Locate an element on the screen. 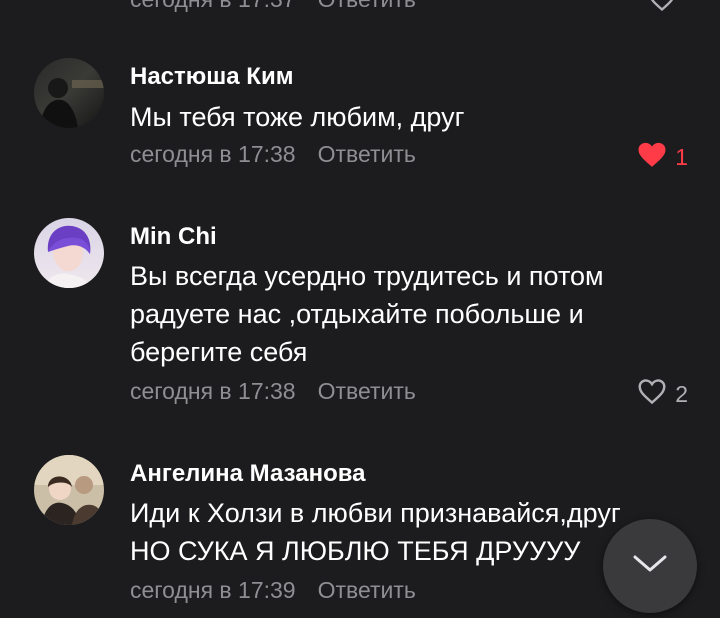 This screenshot has height=618, width=720. comment-time: сегодня в 17:37 is located at coordinates (213, 6).